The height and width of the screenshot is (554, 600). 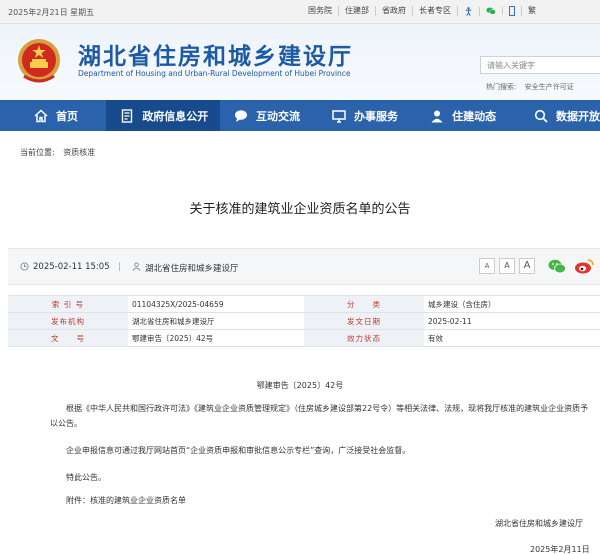 What do you see at coordinates (215, 54) in the screenshot?
I see `site-title: 湖北省住房和城乡建设厅` at bounding box center [215, 54].